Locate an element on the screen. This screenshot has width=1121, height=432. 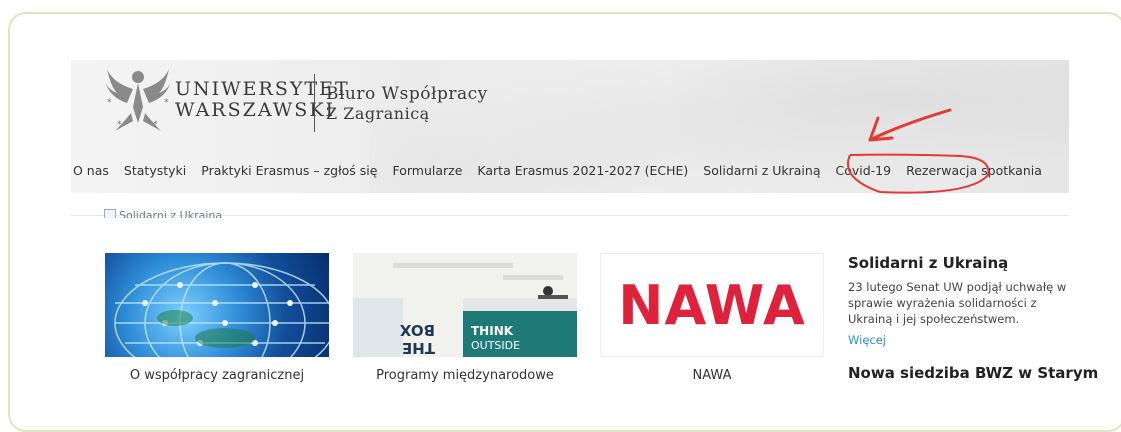
nav-item-formularze: Formularze is located at coordinates (427, 173).